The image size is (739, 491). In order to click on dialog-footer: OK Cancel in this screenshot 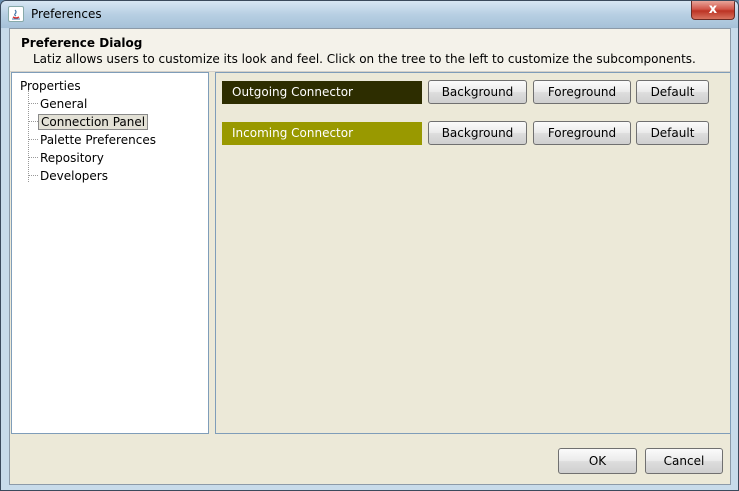, I will do `click(370, 459)`.